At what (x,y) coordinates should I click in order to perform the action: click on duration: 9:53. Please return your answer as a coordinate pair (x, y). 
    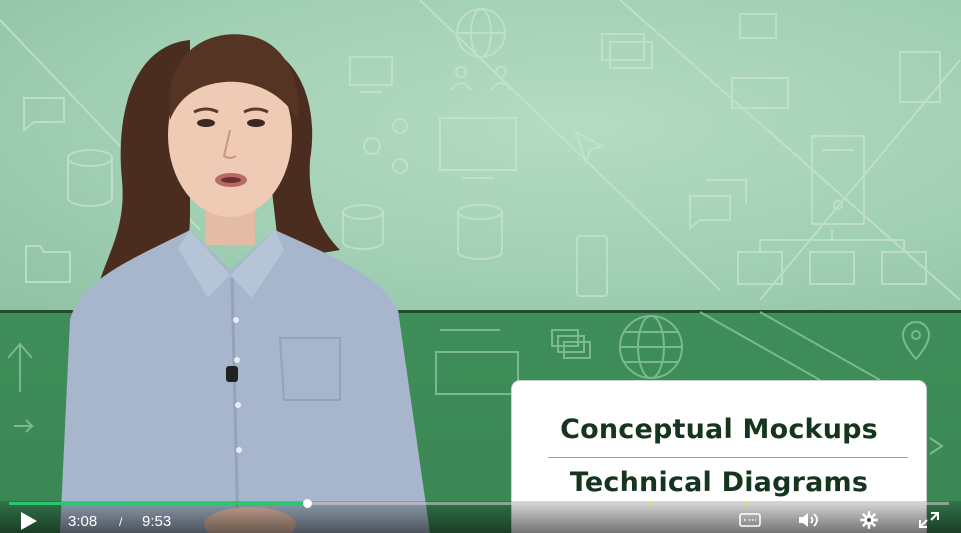
    Looking at the image, I should click on (157, 521).